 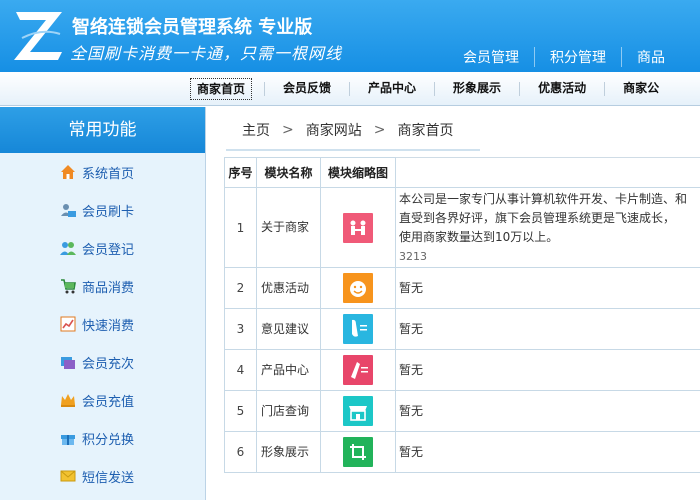 What do you see at coordinates (102, 130) in the screenshot?
I see `sidebar-title: 常用功能` at bounding box center [102, 130].